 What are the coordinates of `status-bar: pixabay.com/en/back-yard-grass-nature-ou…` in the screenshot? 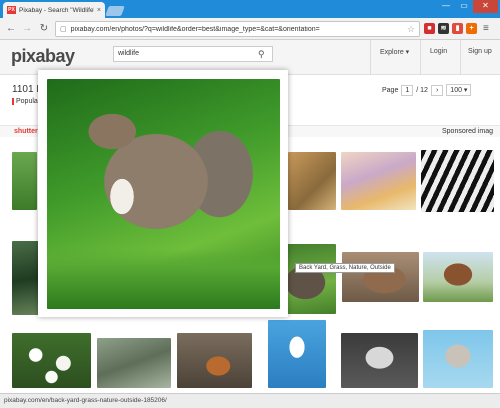 It's located at (250, 400).